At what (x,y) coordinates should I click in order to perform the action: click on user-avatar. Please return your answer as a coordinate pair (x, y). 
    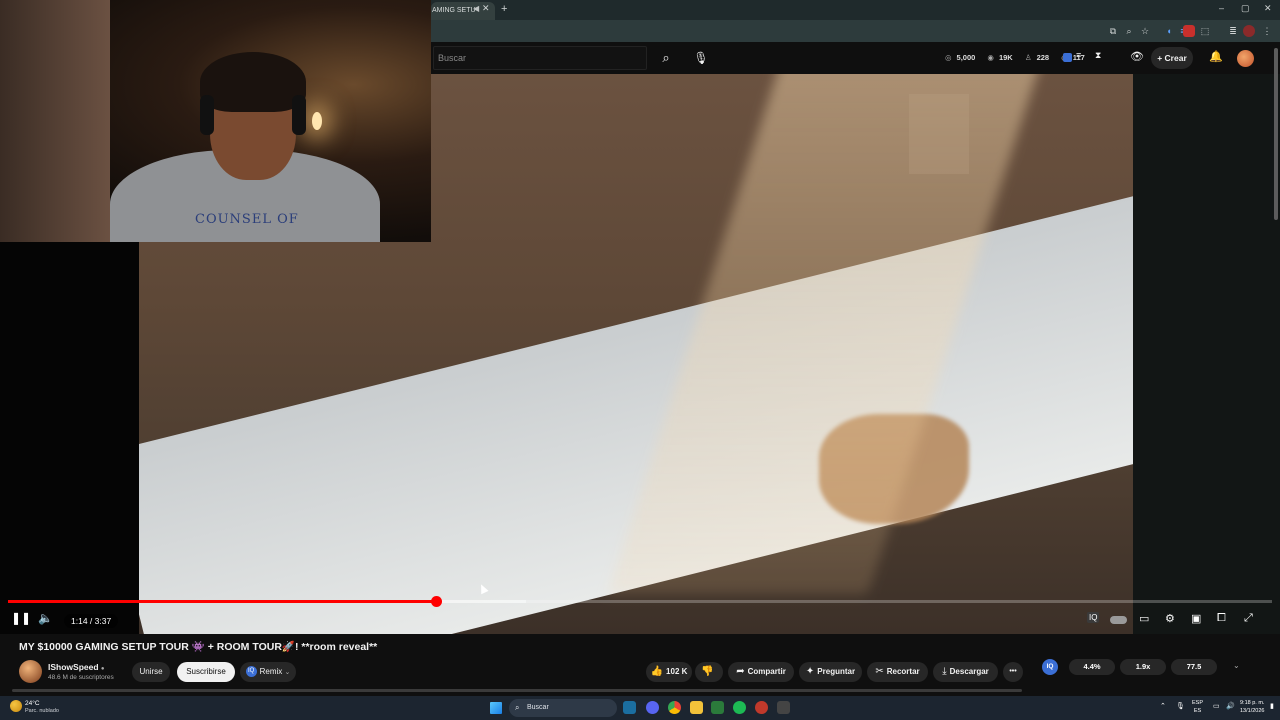
    Looking at the image, I should click on (1245, 58).